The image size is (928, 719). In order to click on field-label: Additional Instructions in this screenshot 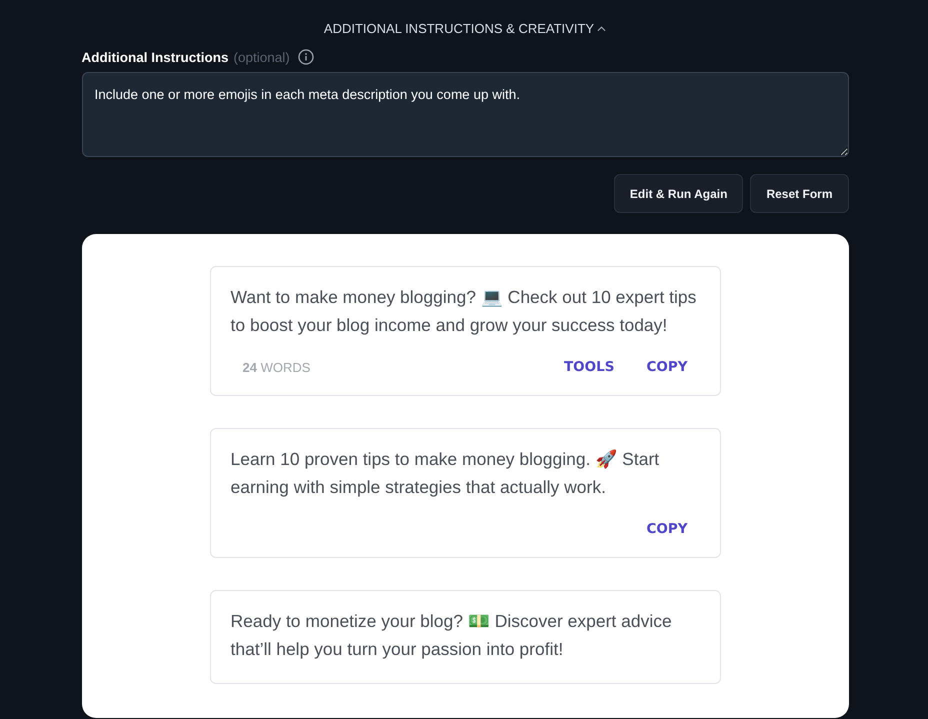, I will do `click(155, 57)`.